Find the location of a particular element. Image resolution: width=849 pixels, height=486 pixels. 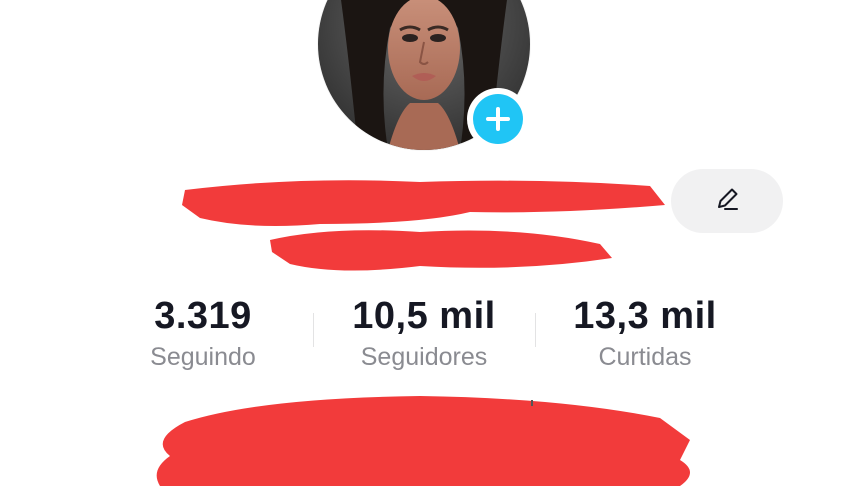

redaction-name-area is located at coordinates (423, 225).